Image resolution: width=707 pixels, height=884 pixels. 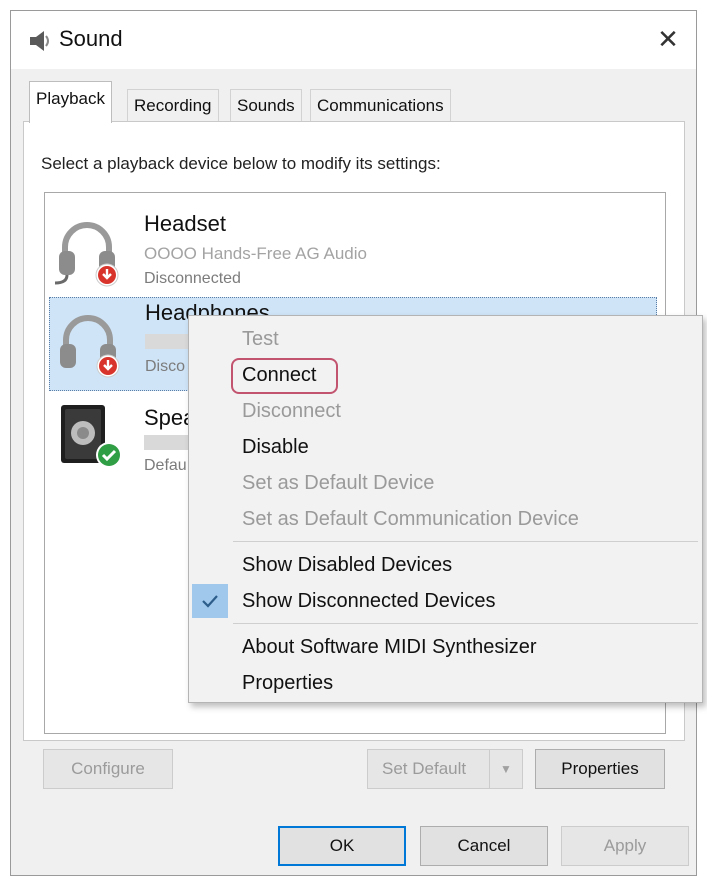 I want to click on menu-item-show-disabled-devices: Show Disabled Devices, so click(x=445, y=565).